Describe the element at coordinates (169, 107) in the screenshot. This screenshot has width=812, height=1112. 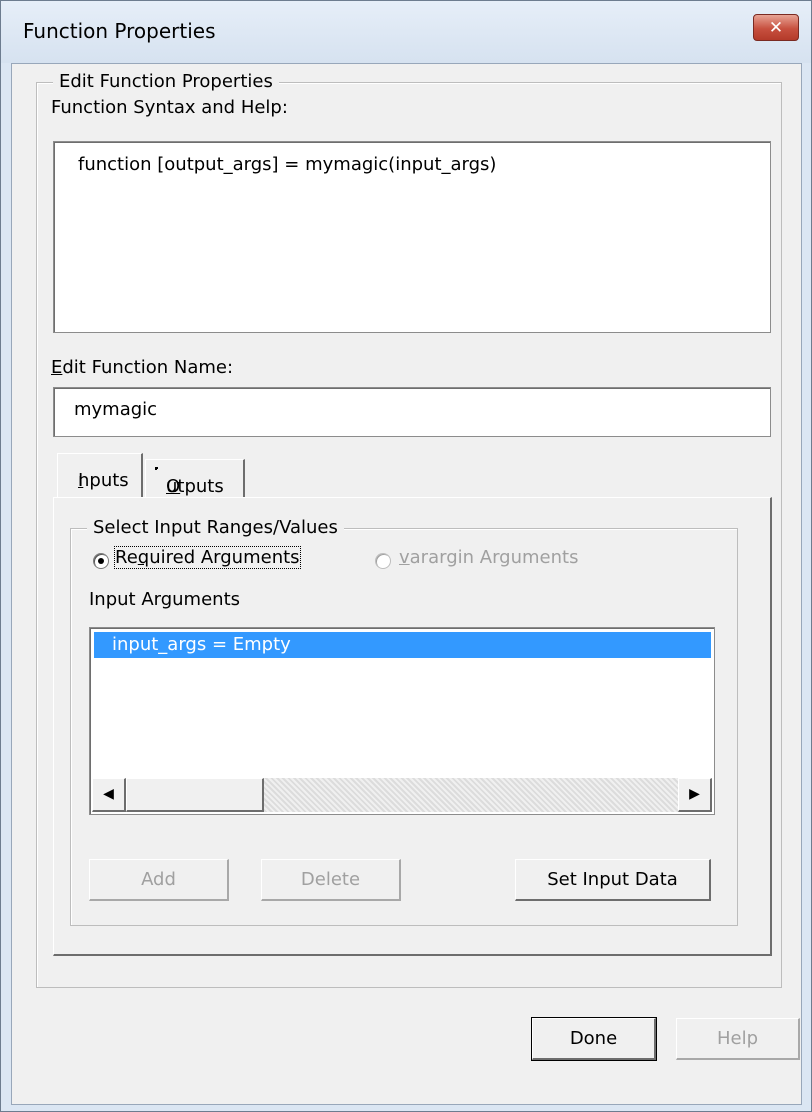
I see `syntax-label: Function Syntax and Help:` at that location.